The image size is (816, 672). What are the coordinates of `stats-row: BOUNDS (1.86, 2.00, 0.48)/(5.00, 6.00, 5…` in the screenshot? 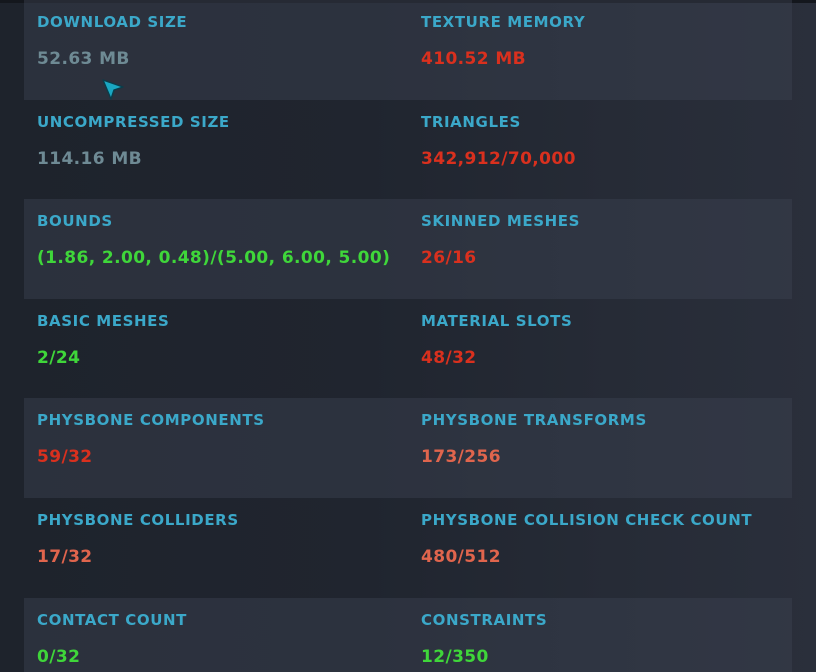 It's located at (408, 249).